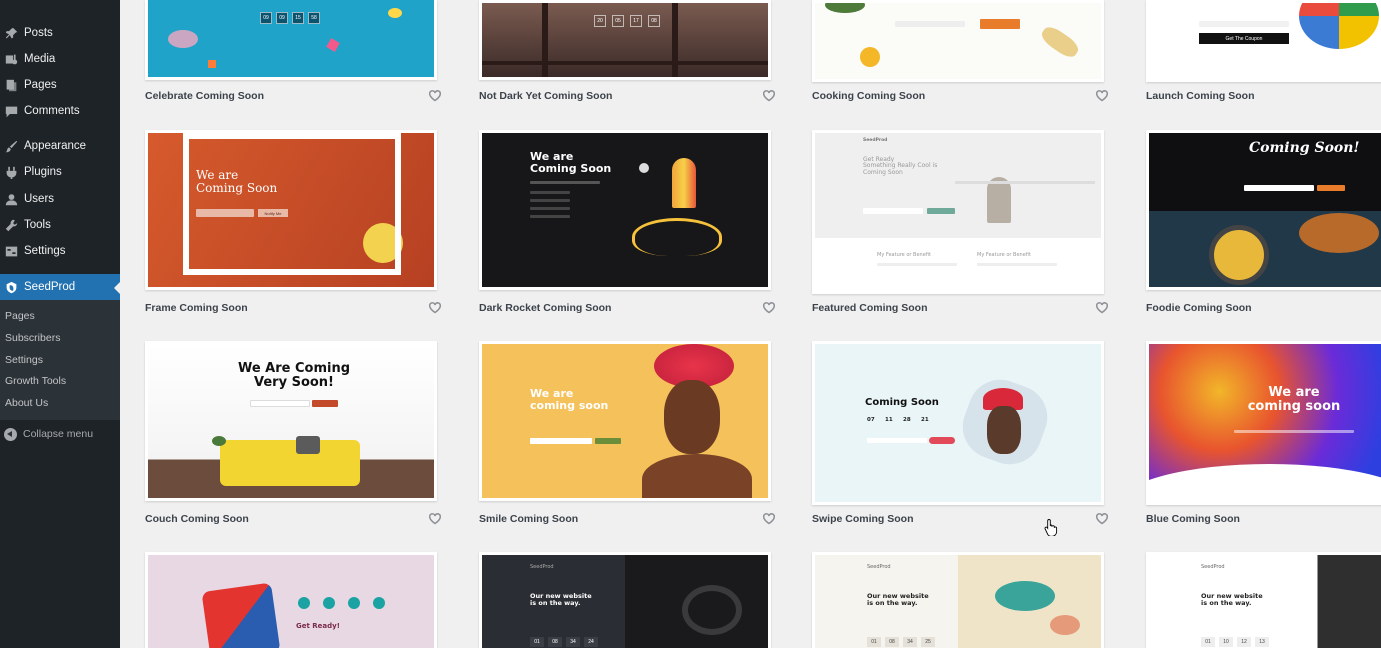 This screenshot has height=648, width=1381. I want to click on template-thumbnail, so click(958, 41).